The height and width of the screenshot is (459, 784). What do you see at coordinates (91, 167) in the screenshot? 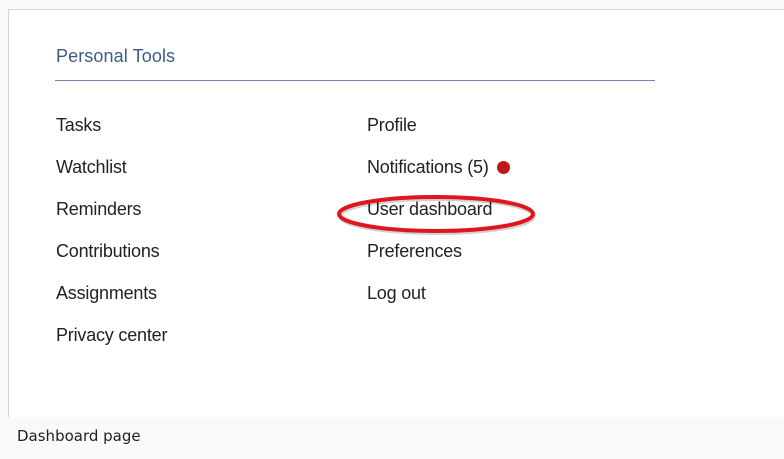
I see `menu-item-label: Watchlist` at bounding box center [91, 167].